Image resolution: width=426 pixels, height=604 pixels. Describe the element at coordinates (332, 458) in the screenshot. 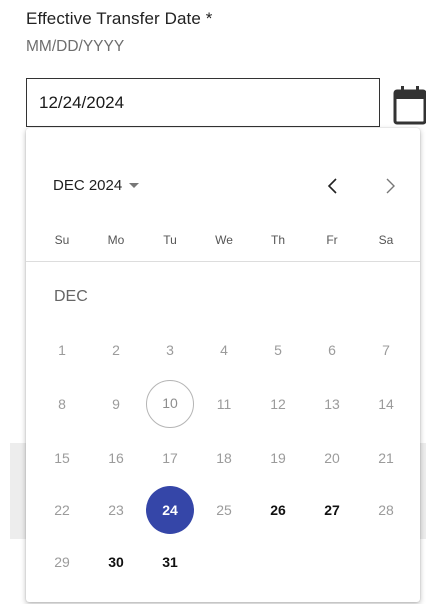

I see `day-cell: 20` at that location.